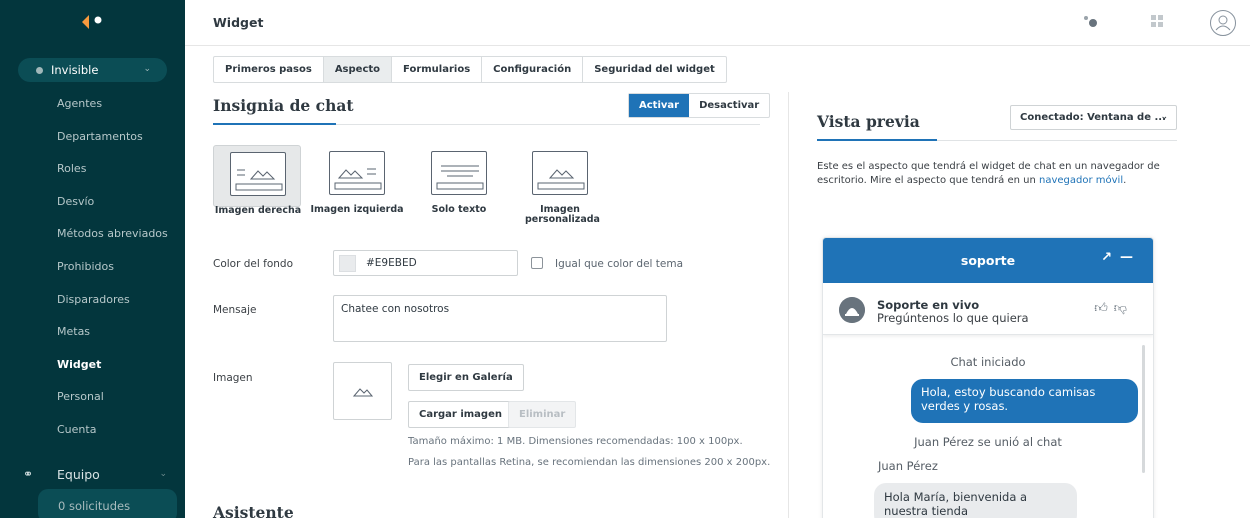 The width and height of the screenshot is (1250, 518). What do you see at coordinates (425, 263) in the screenshot?
I see `bg-color-input: #E9EBED` at bounding box center [425, 263].